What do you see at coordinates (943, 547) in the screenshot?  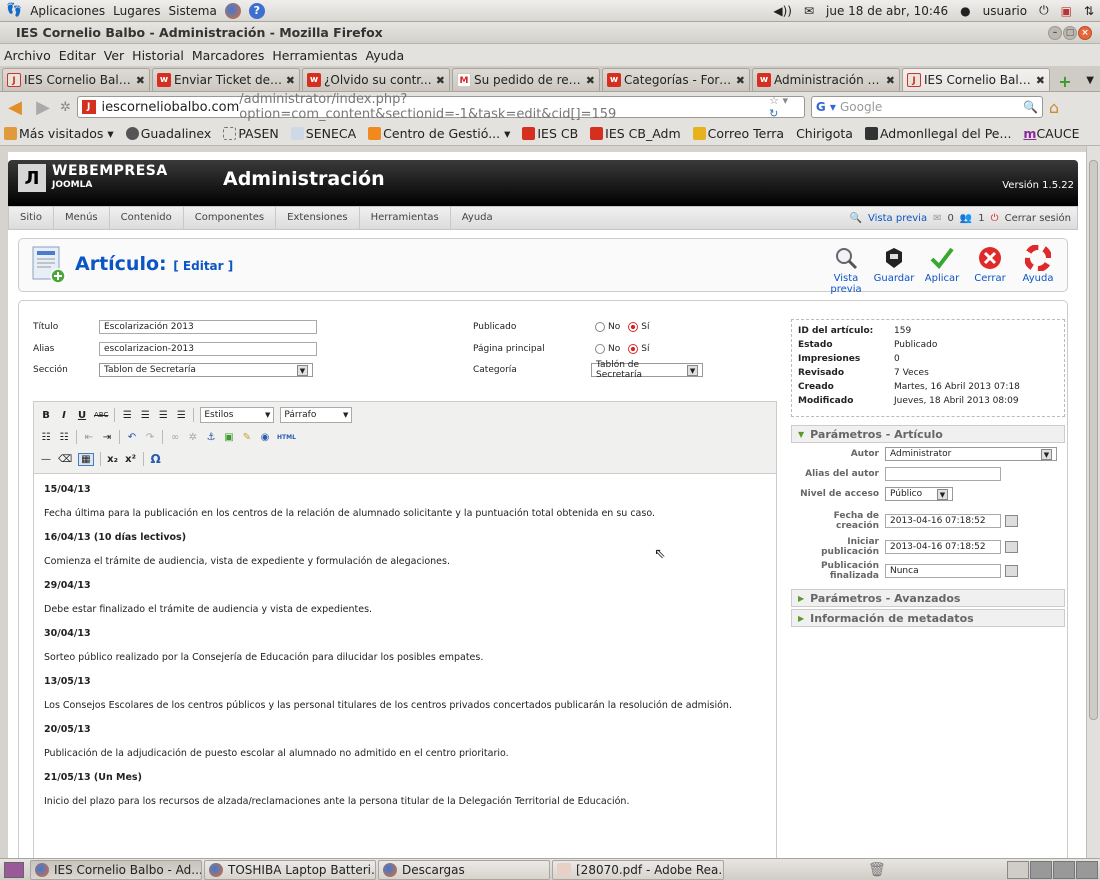 I see `publish-up-input: 2013-04-16 07:18:52` at bounding box center [943, 547].